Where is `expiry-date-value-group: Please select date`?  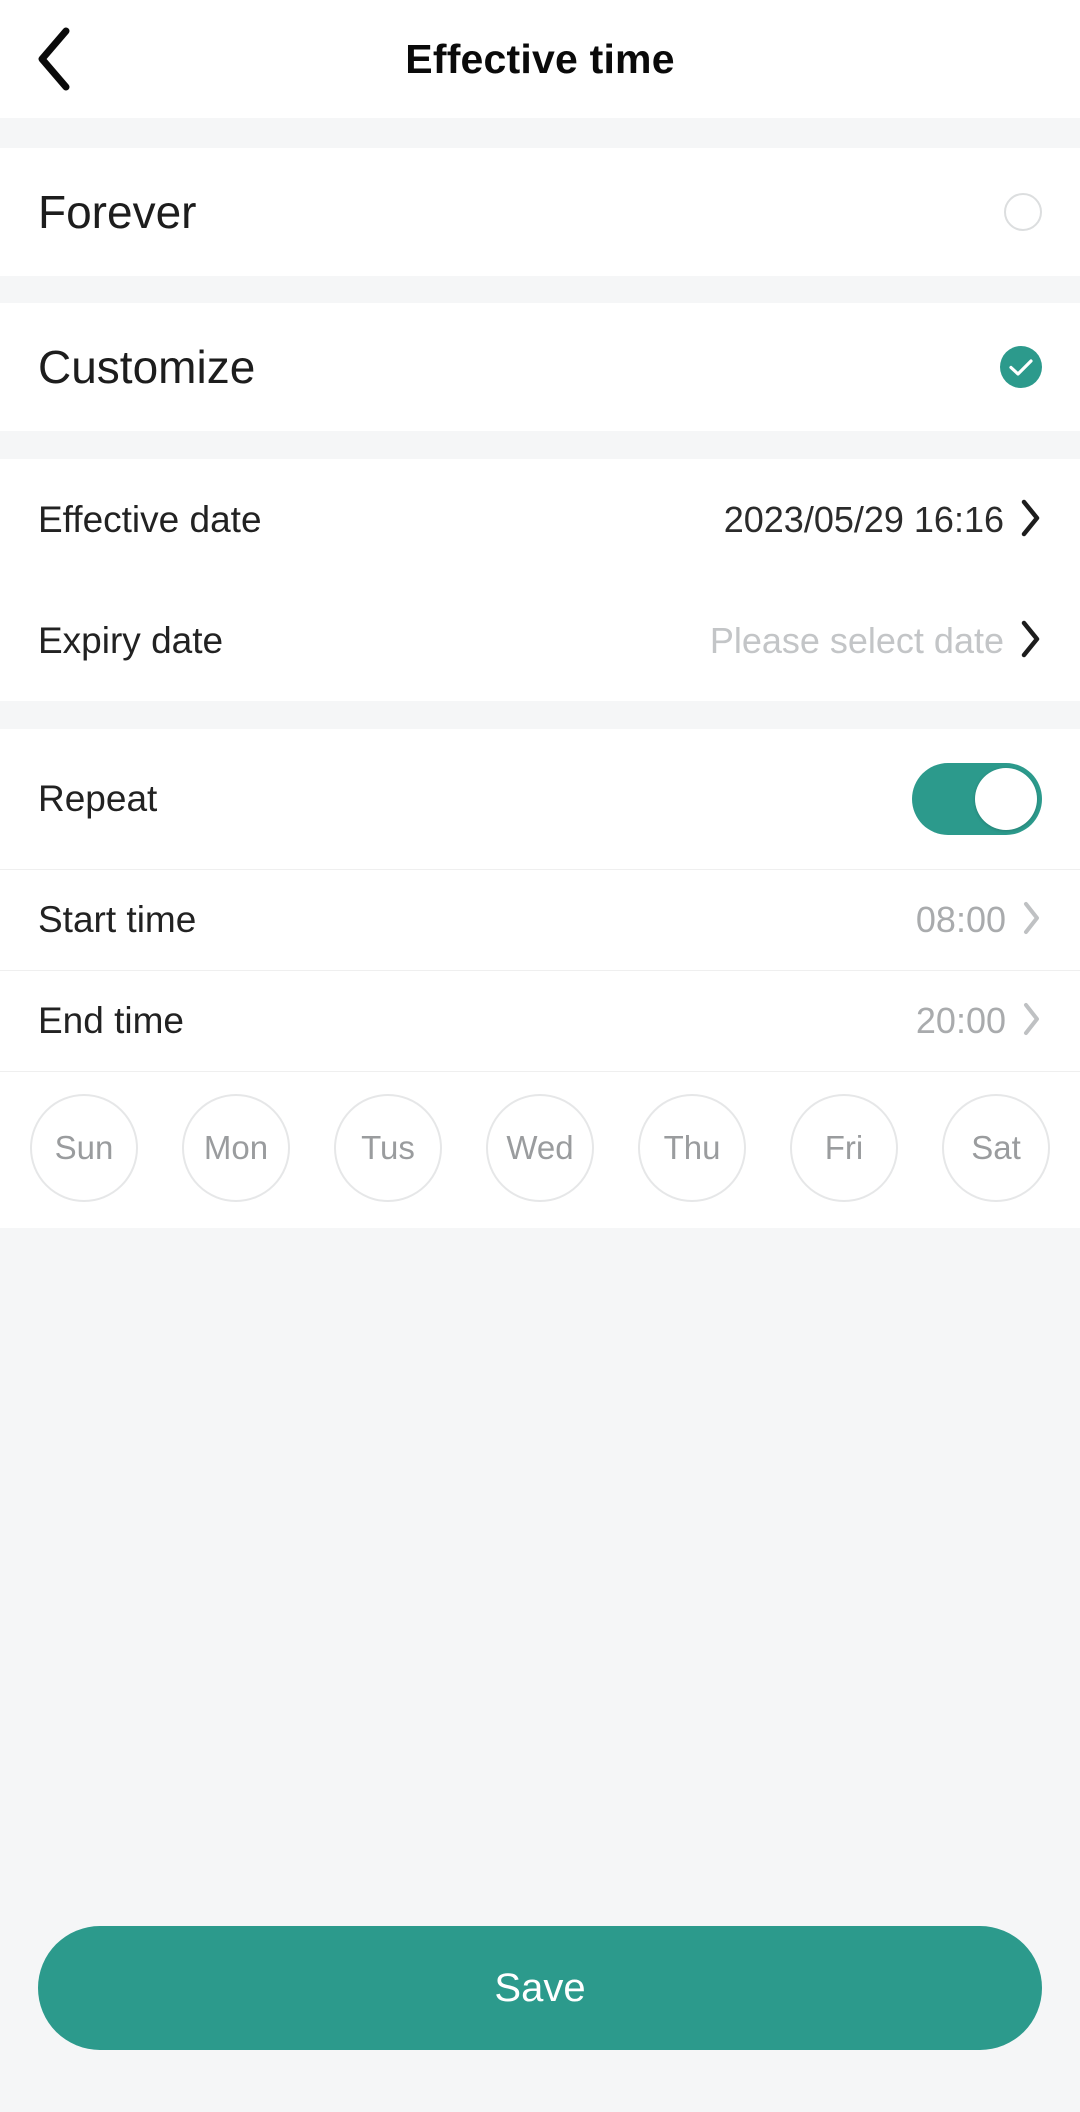
expiry-date-value-group: Please select date is located at coordinates (876, 641).